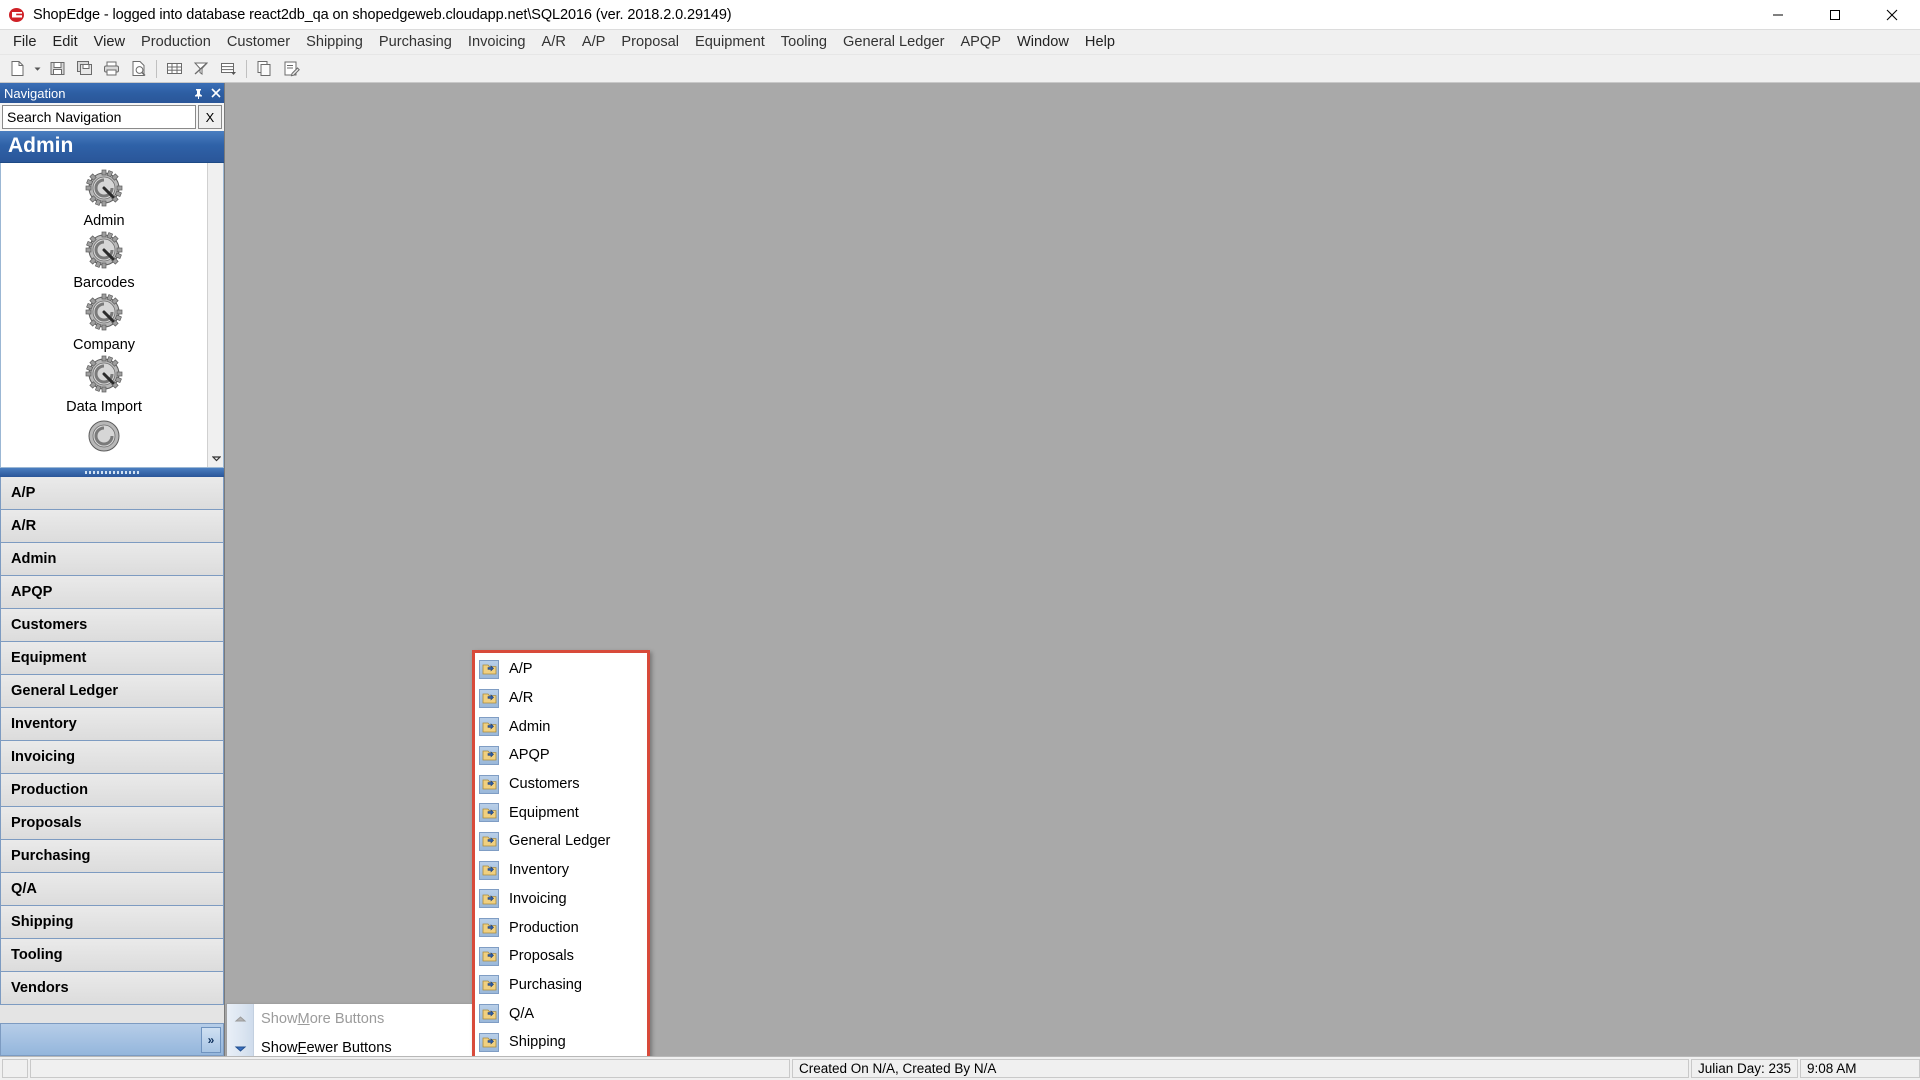 This screenshot has width=1920, height=1080. Describe the element at coordinates (210, 117) in the screenshot. I see `clear-search-button: X` at that location.